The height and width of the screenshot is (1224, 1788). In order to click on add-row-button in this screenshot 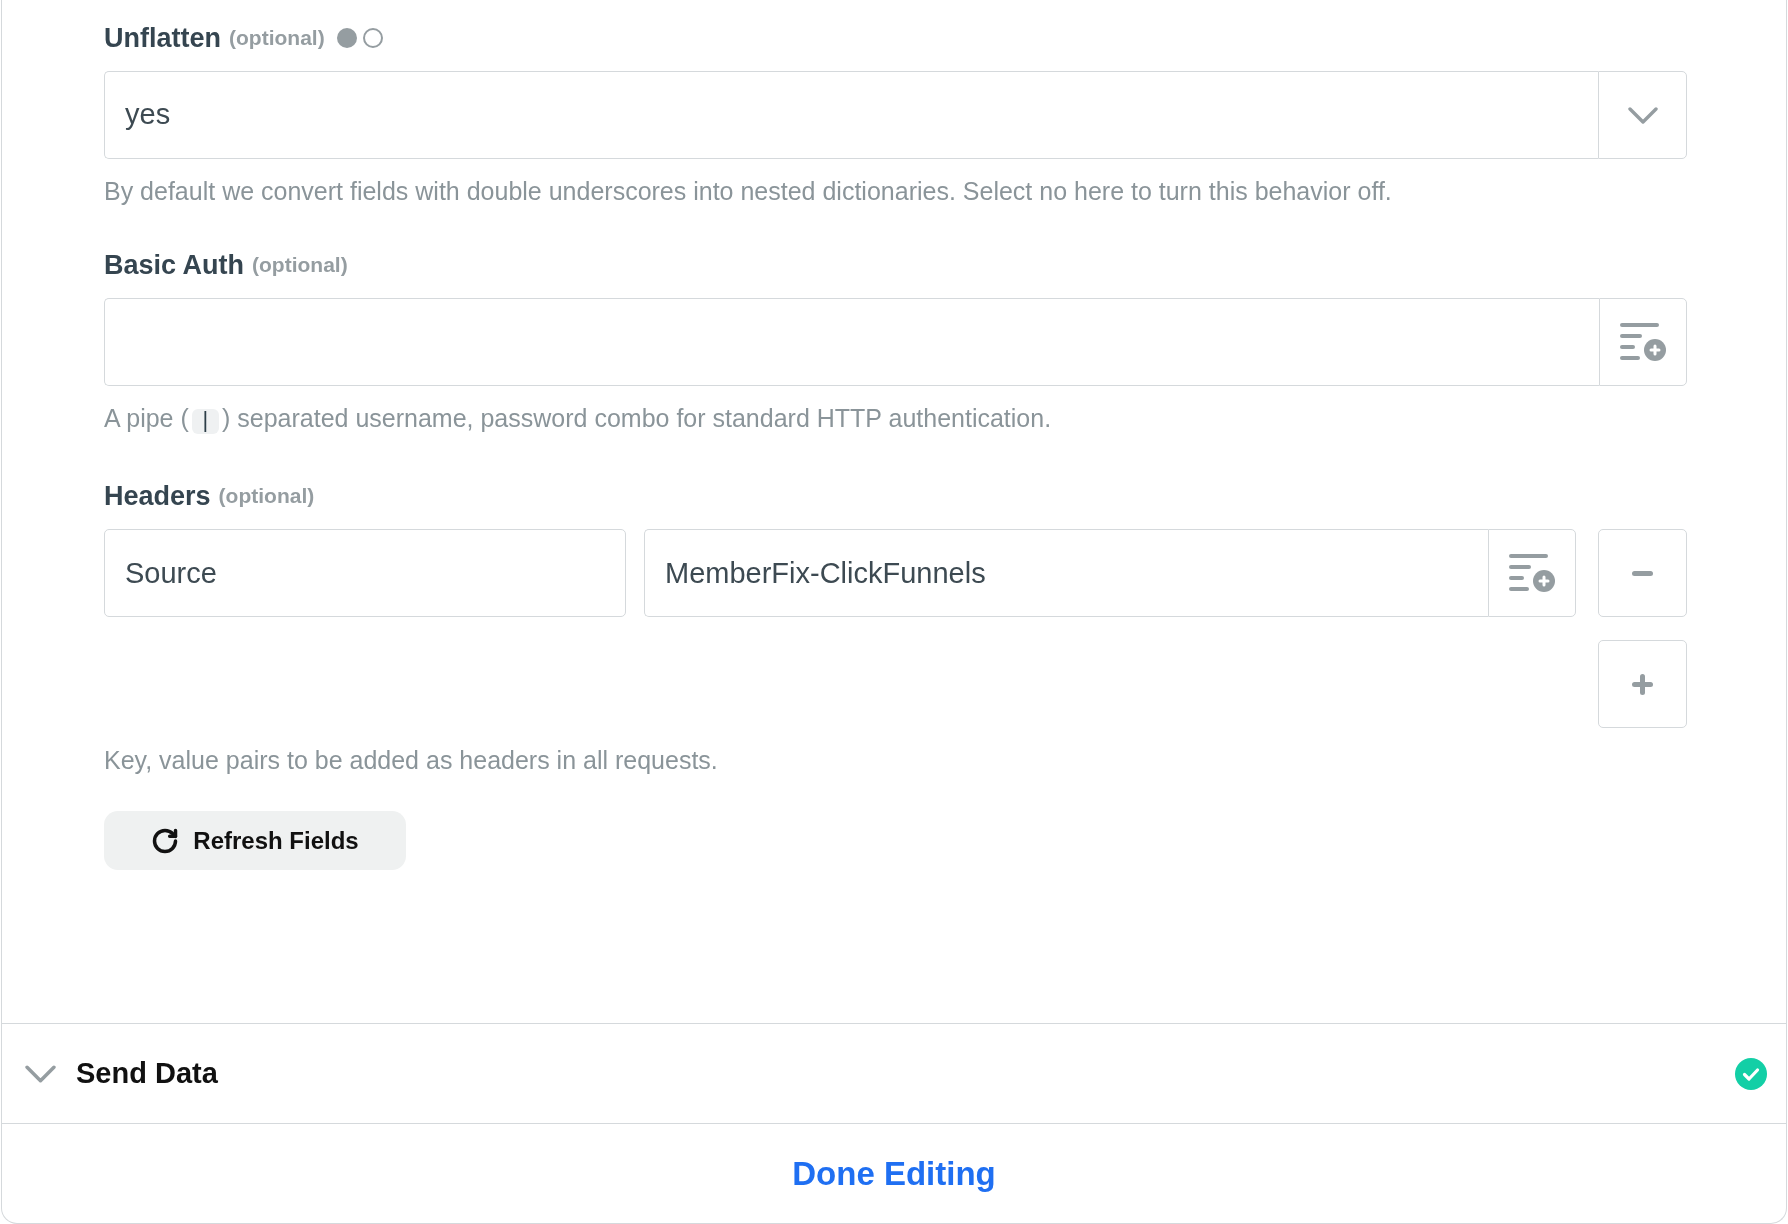, I will do `click(1642, 684)`.